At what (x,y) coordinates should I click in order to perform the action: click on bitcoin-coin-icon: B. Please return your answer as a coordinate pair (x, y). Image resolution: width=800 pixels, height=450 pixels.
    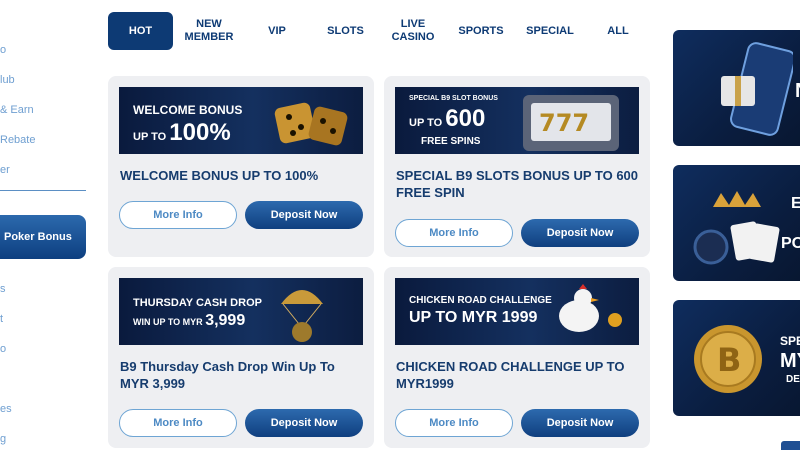
    Looking at the image, I should click on (728, 359).